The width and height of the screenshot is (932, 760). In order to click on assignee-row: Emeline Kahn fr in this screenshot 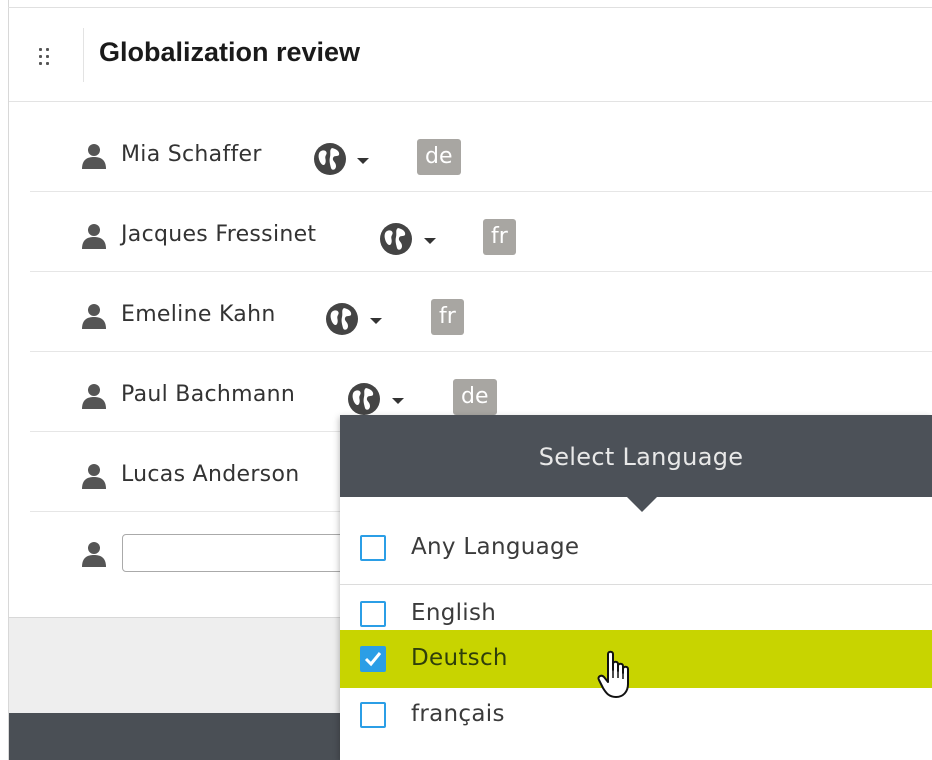, I will do `click(481, 312)`.